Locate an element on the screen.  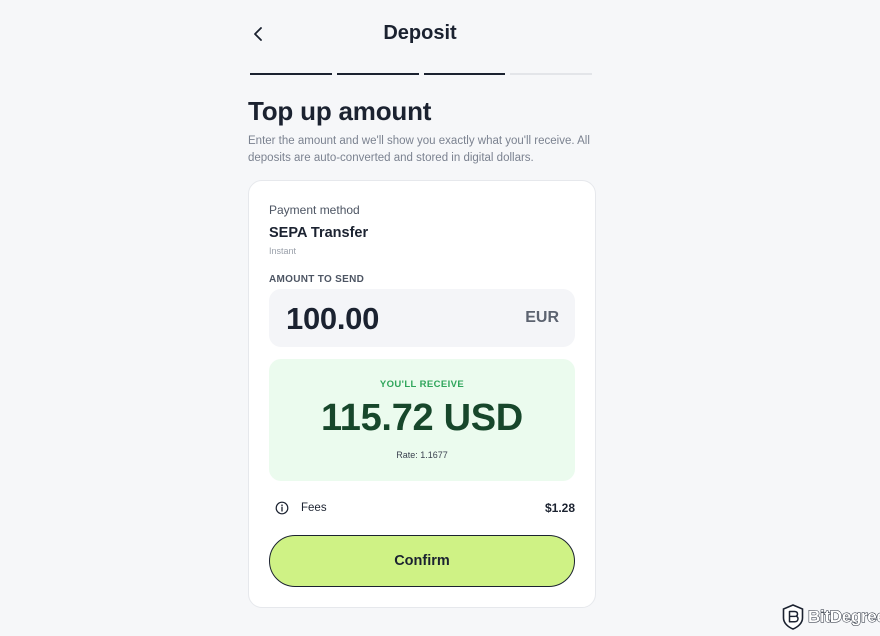
receive-value: 115.72 USD is located at coordinates (422, 418).